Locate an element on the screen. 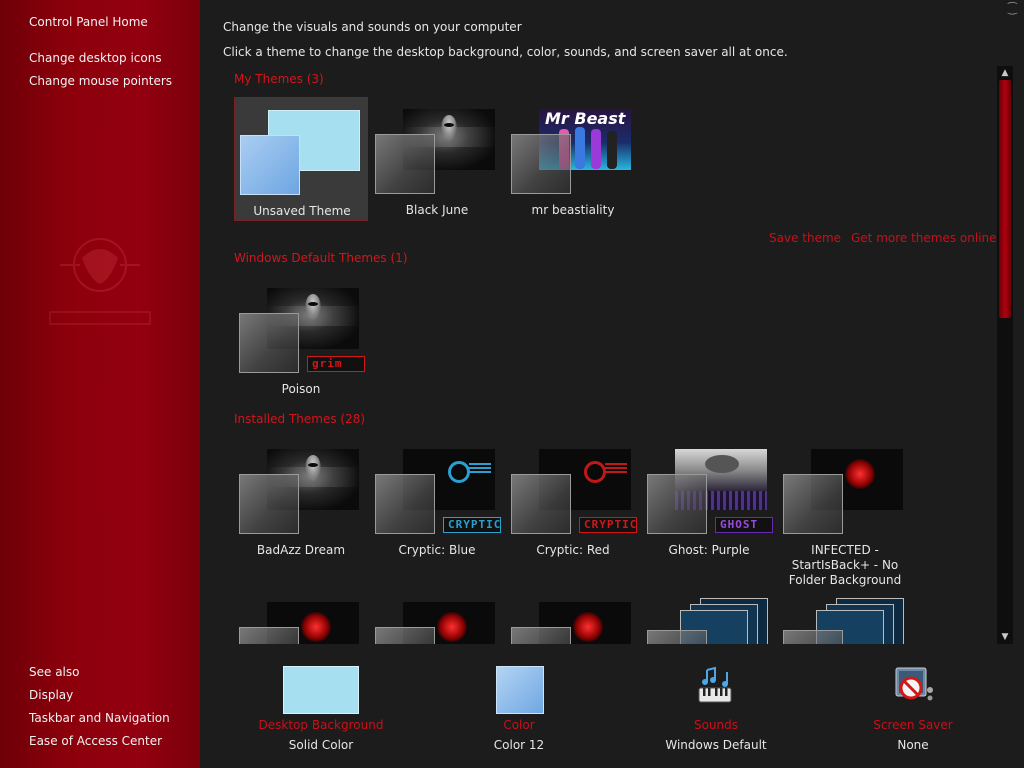  desktop-background-value: Solid Color is located at coordinates (321, 745).